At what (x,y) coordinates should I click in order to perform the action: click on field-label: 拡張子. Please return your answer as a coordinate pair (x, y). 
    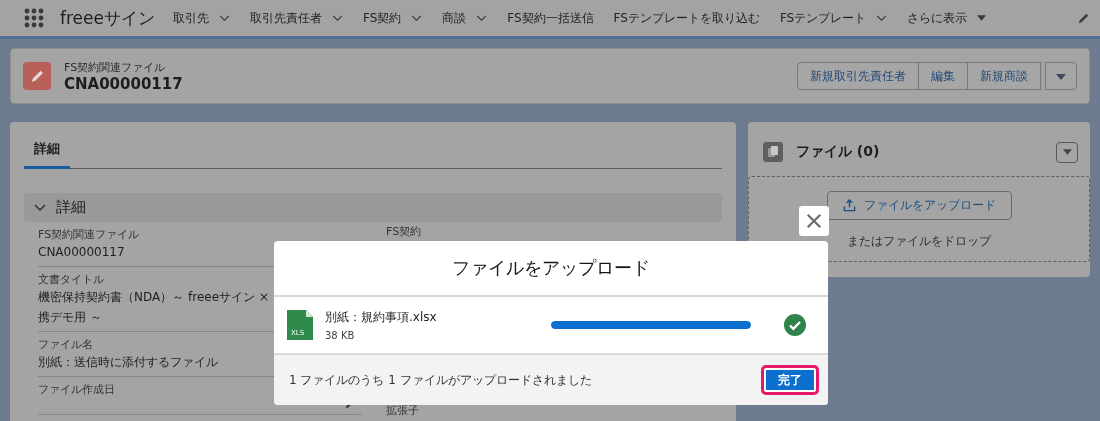
    Looking at the image, I should click on (403, 410).